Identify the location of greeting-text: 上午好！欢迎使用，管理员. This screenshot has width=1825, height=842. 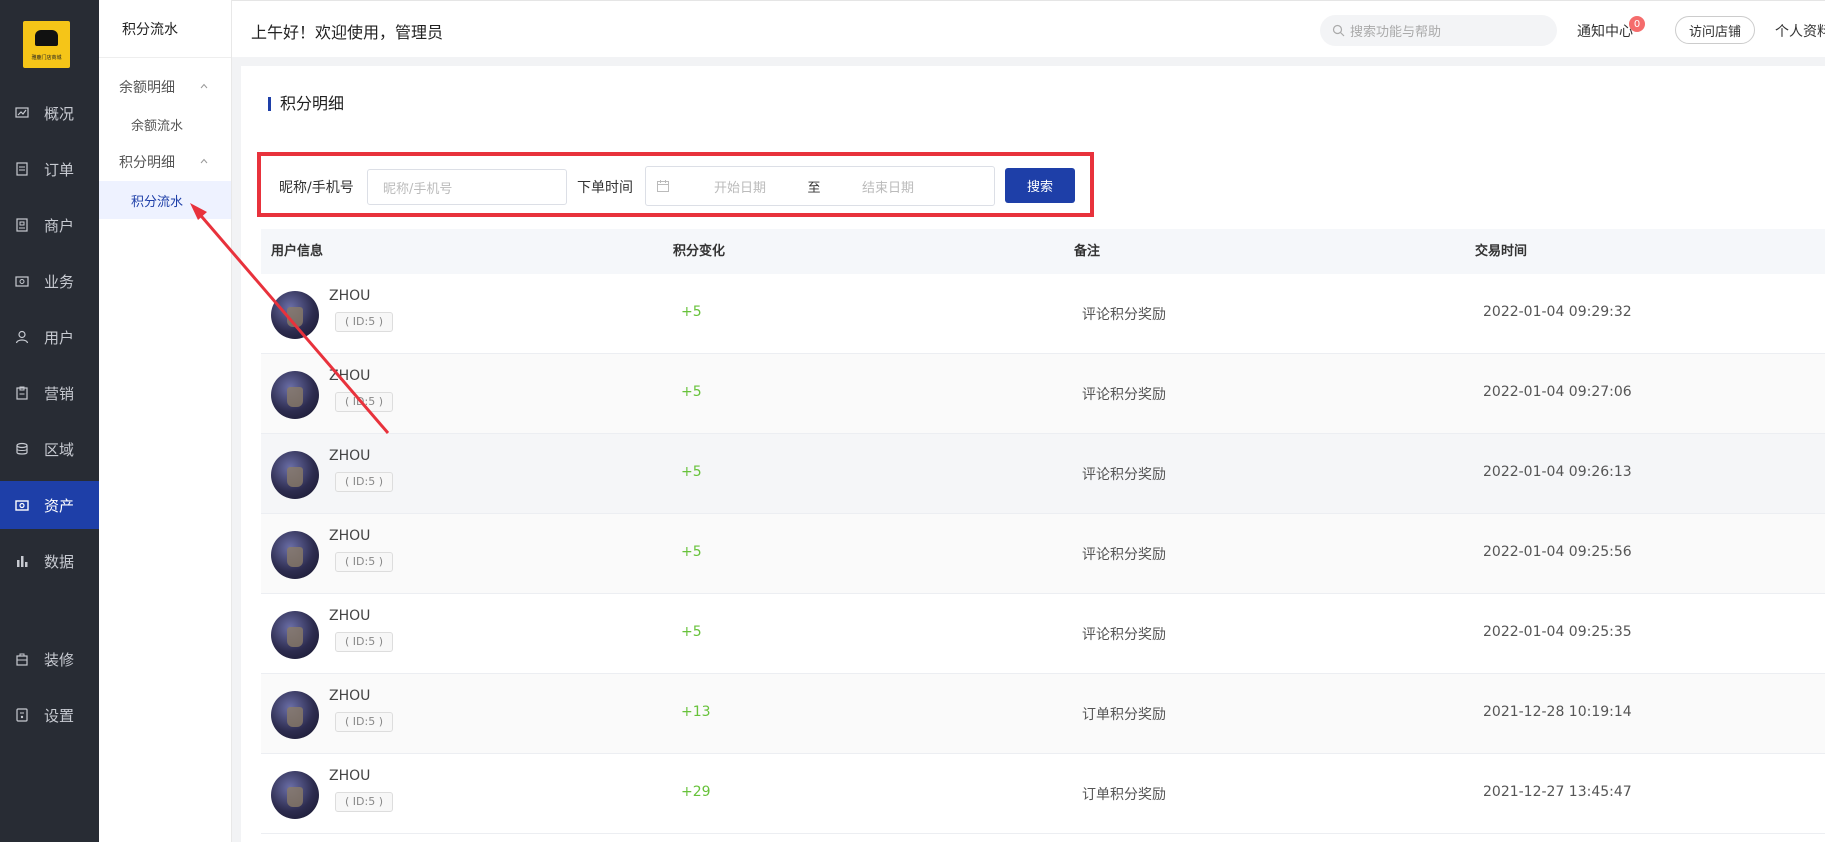
(347, 32).